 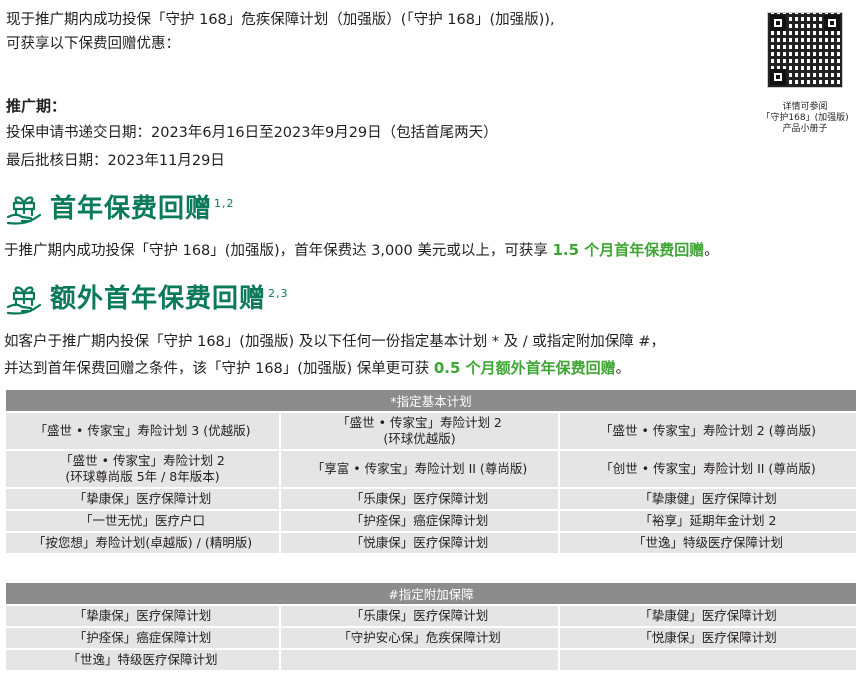 I want to click on qr-caption: 详情可参阅 「守护168」(加强版) 产品小册子, so click(x=805, y=118).